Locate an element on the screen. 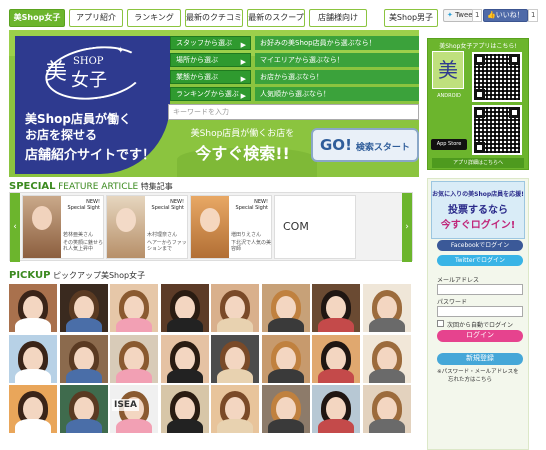  forgot-line-2: 忘れた方はこちら is located at coordinates (470, 379).